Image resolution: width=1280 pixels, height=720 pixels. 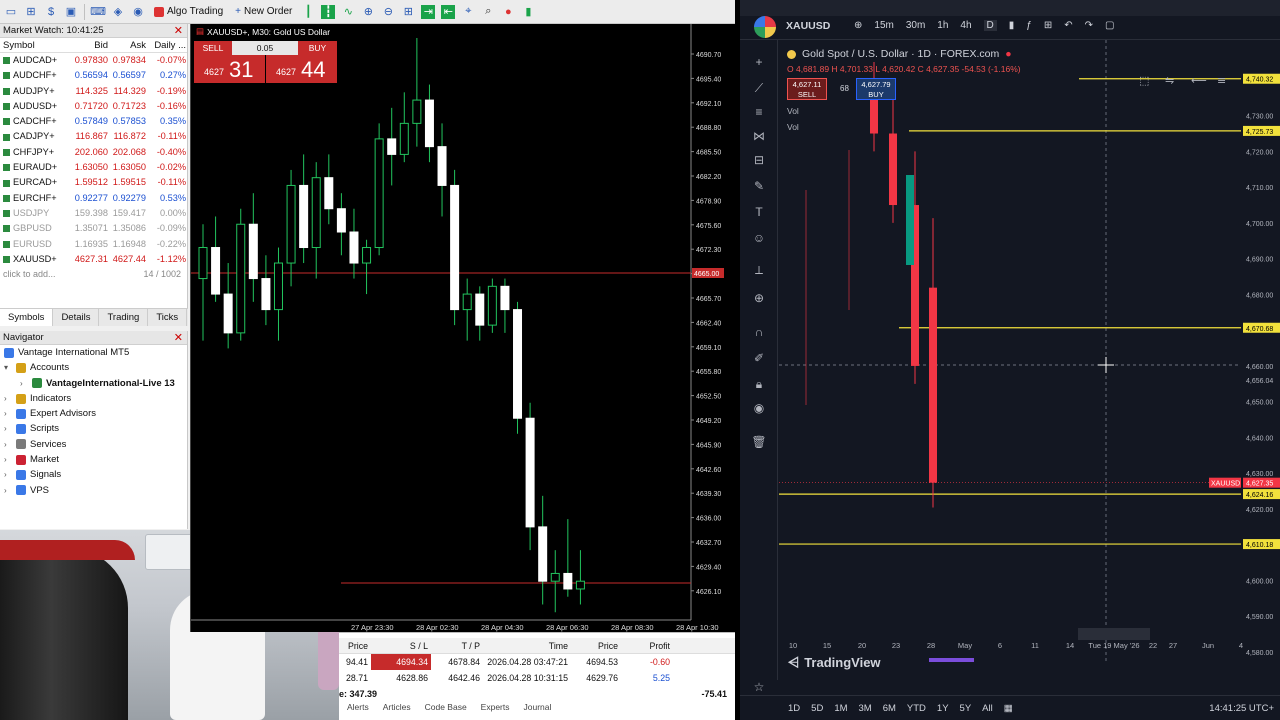 What do you see at coordinates (457, 662) in the screenshot?
I see `take-profit: 4678.84` at bounding box center [457, 662].